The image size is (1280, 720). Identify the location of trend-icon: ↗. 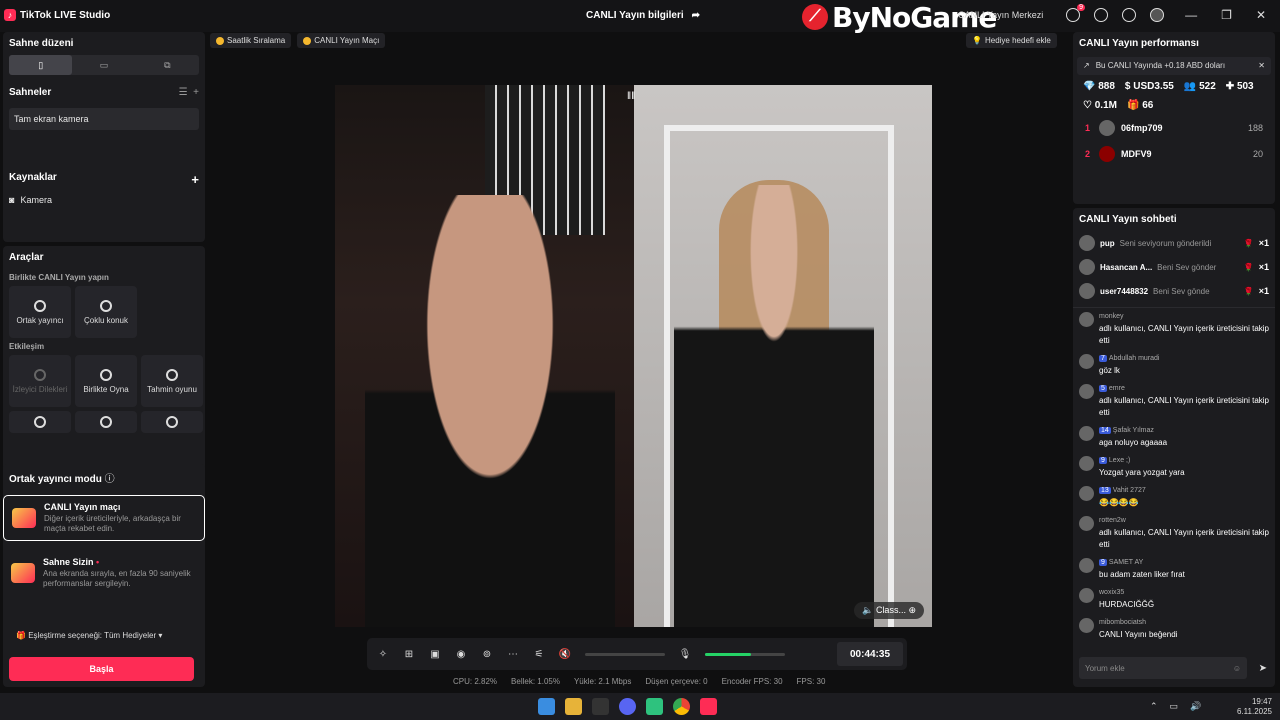
(1086, 65).